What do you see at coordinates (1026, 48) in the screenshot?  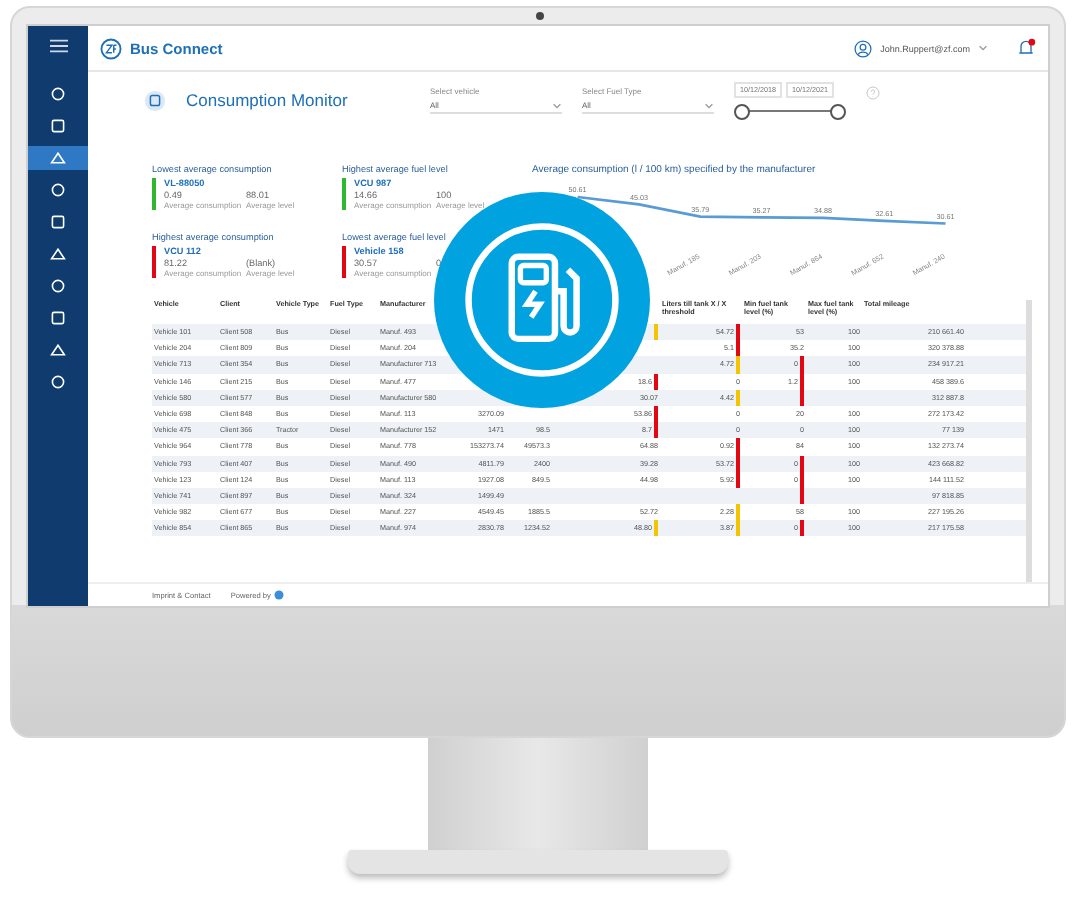 I see `notification-bell-icon` at bounding box center [1026, 48].